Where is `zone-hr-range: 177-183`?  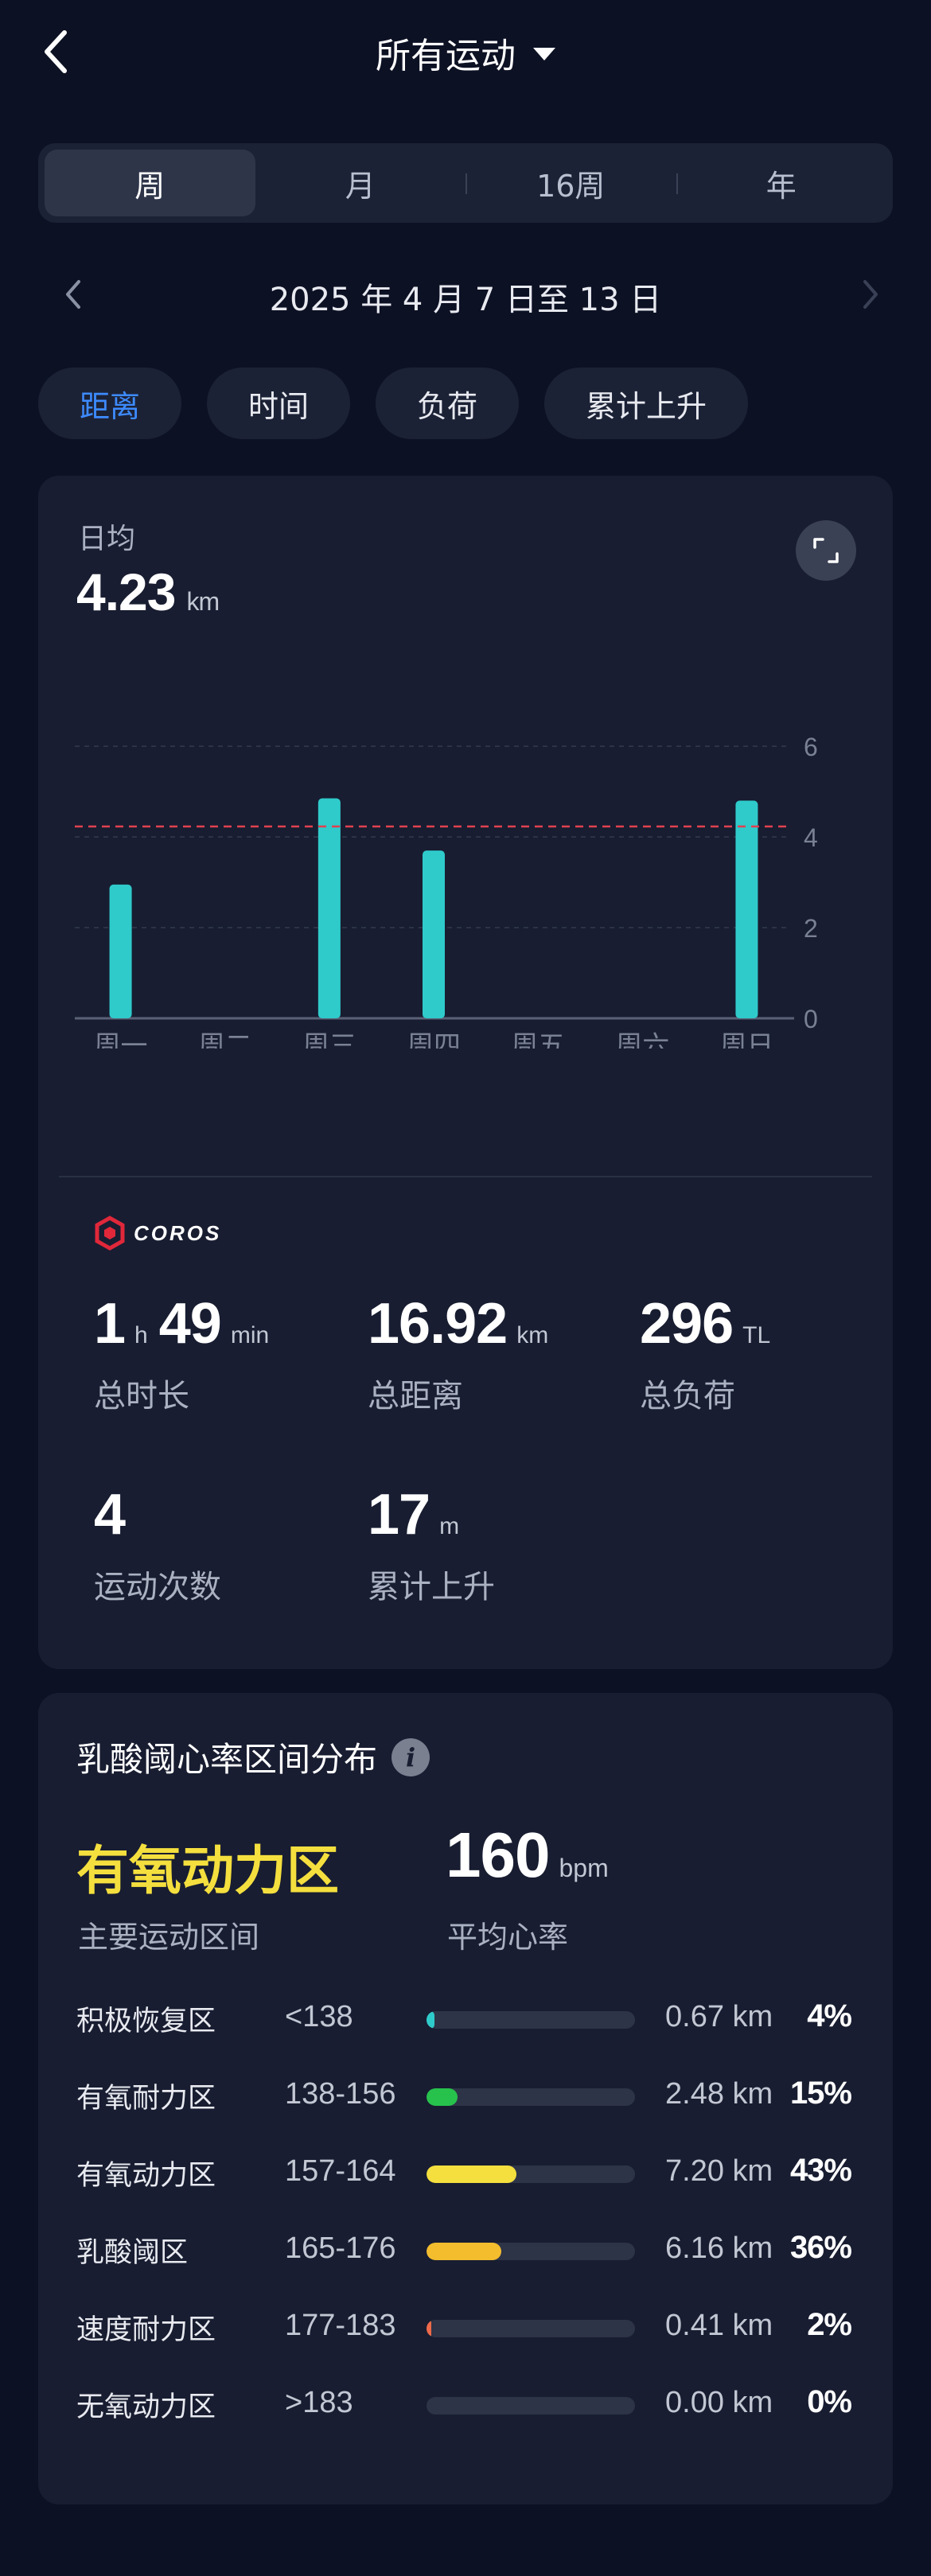
zone-hr-range: 177-183 is located at coordinates (340, 2325).